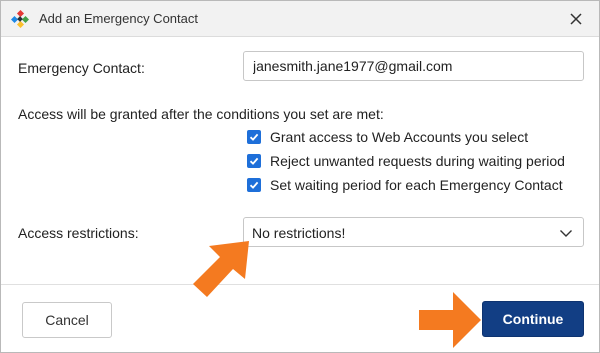  I want to click on access-restrictions-select: No restrictions!, so click(413, 232).